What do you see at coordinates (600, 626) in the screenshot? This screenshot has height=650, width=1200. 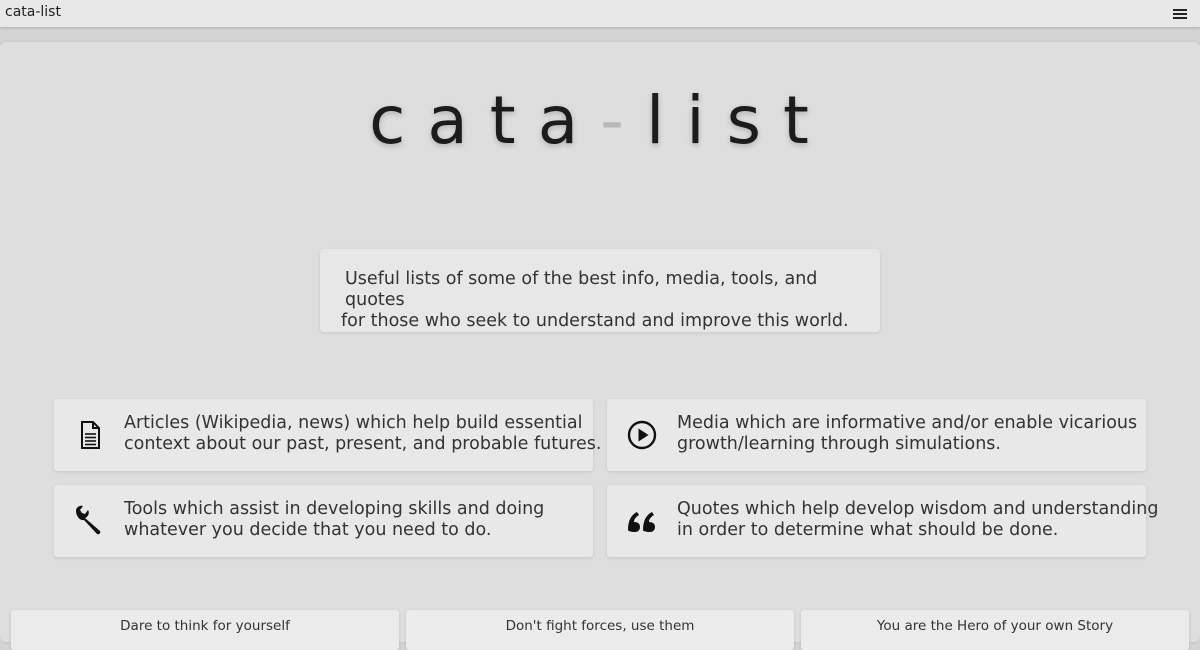 I see `quote-text: Don't fight forces, use them` at bounding box center [600, 626].